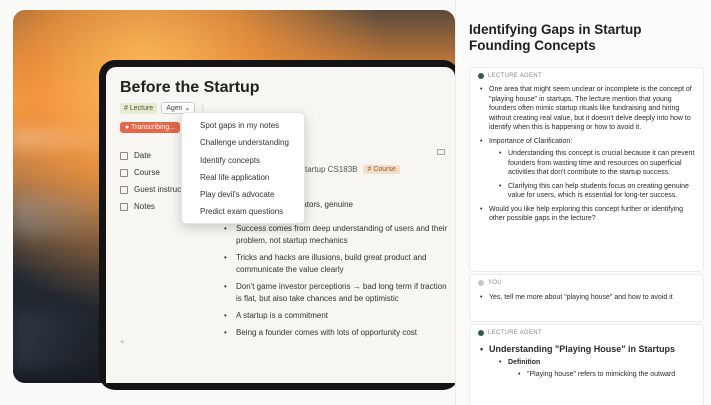 This screenshot has height=405, width=711. I want to click on sidebar-toggle-icon, so click(441, 152).